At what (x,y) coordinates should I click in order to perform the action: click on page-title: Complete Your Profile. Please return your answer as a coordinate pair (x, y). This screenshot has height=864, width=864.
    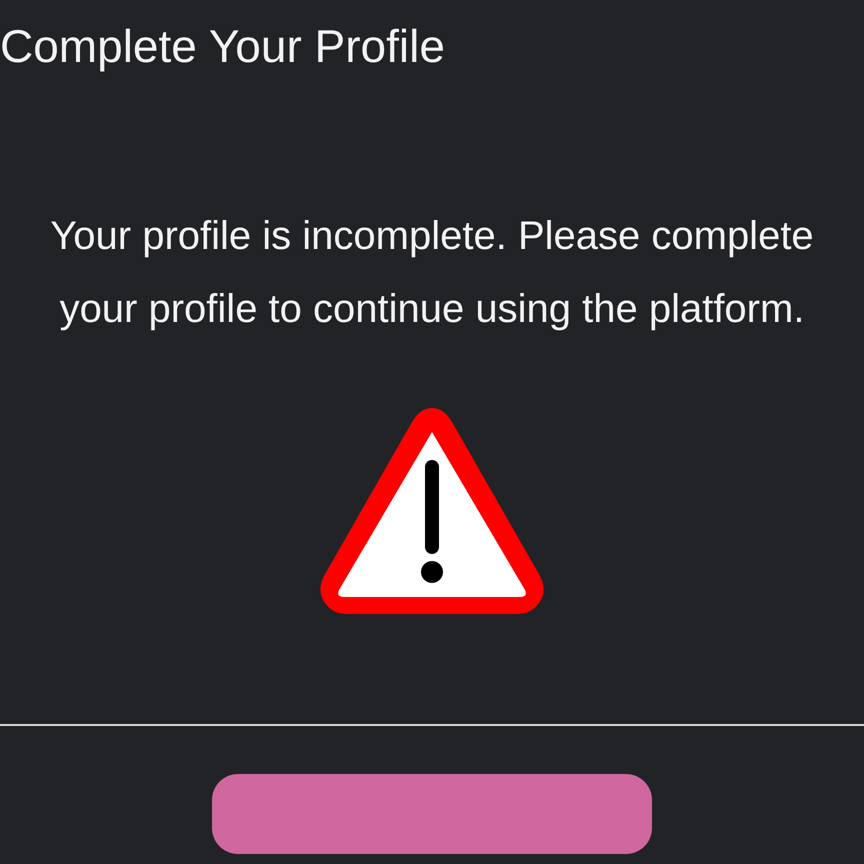
    Looking at the image, I should click on (222, 46).